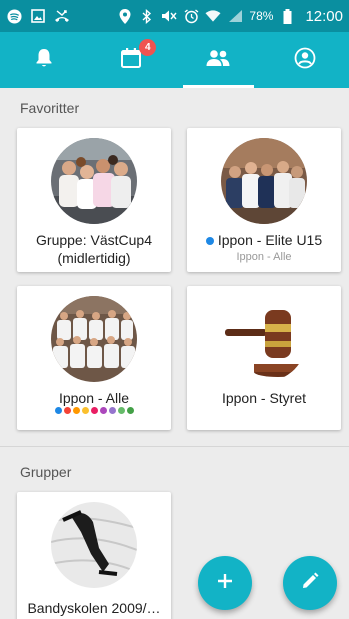  What do you see at coordinates (264, 240) in the screenshot?
I see `group-name: Ippon - Elite U15` at bounding box center [264, 240].